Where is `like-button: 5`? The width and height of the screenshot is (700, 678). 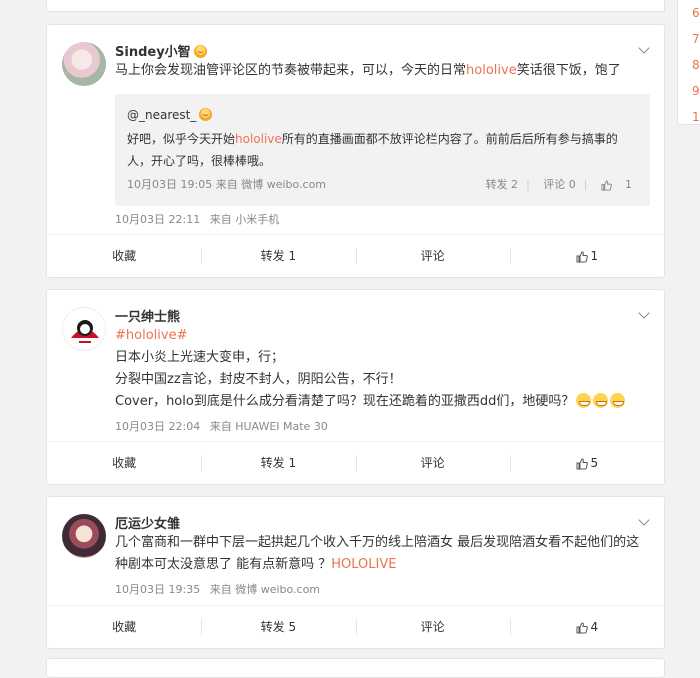
like-button: 5 is located at coordinates (586, 463).